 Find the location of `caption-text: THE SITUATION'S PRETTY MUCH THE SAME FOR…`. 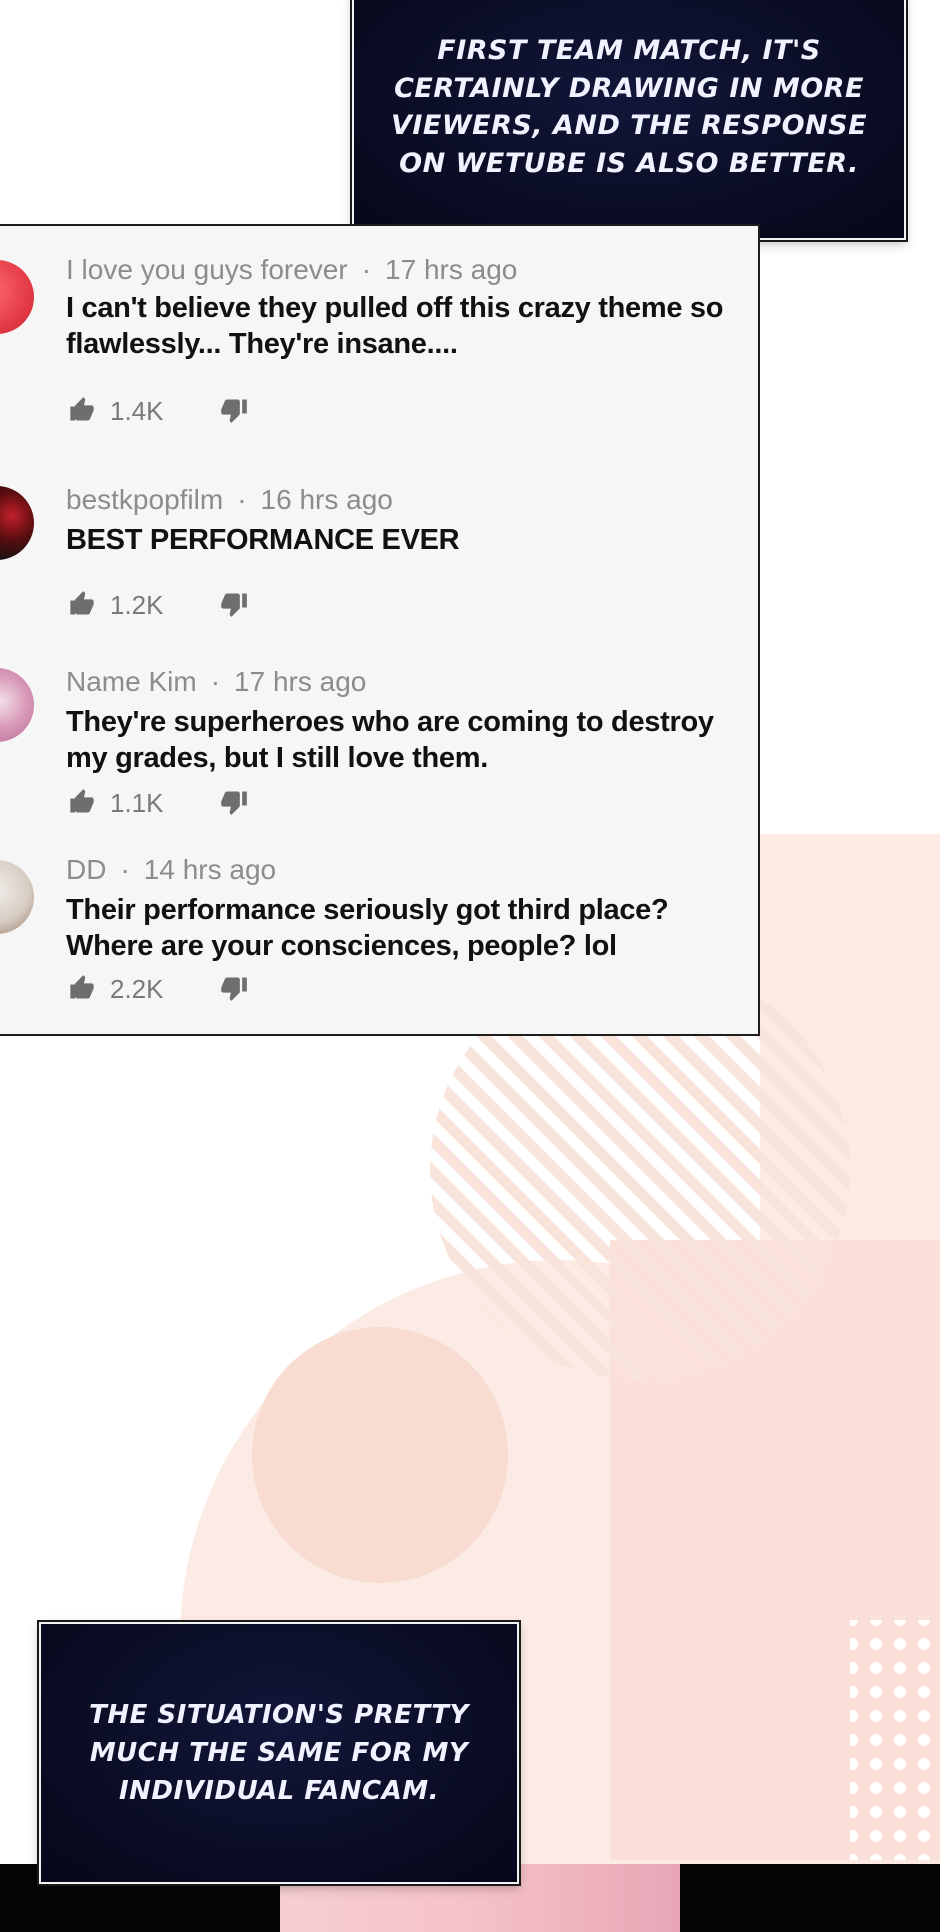

caption-text: THE SITUATION'S PRETTY MUCH THE SAME FOR… is located at coordinates (279, 1753).